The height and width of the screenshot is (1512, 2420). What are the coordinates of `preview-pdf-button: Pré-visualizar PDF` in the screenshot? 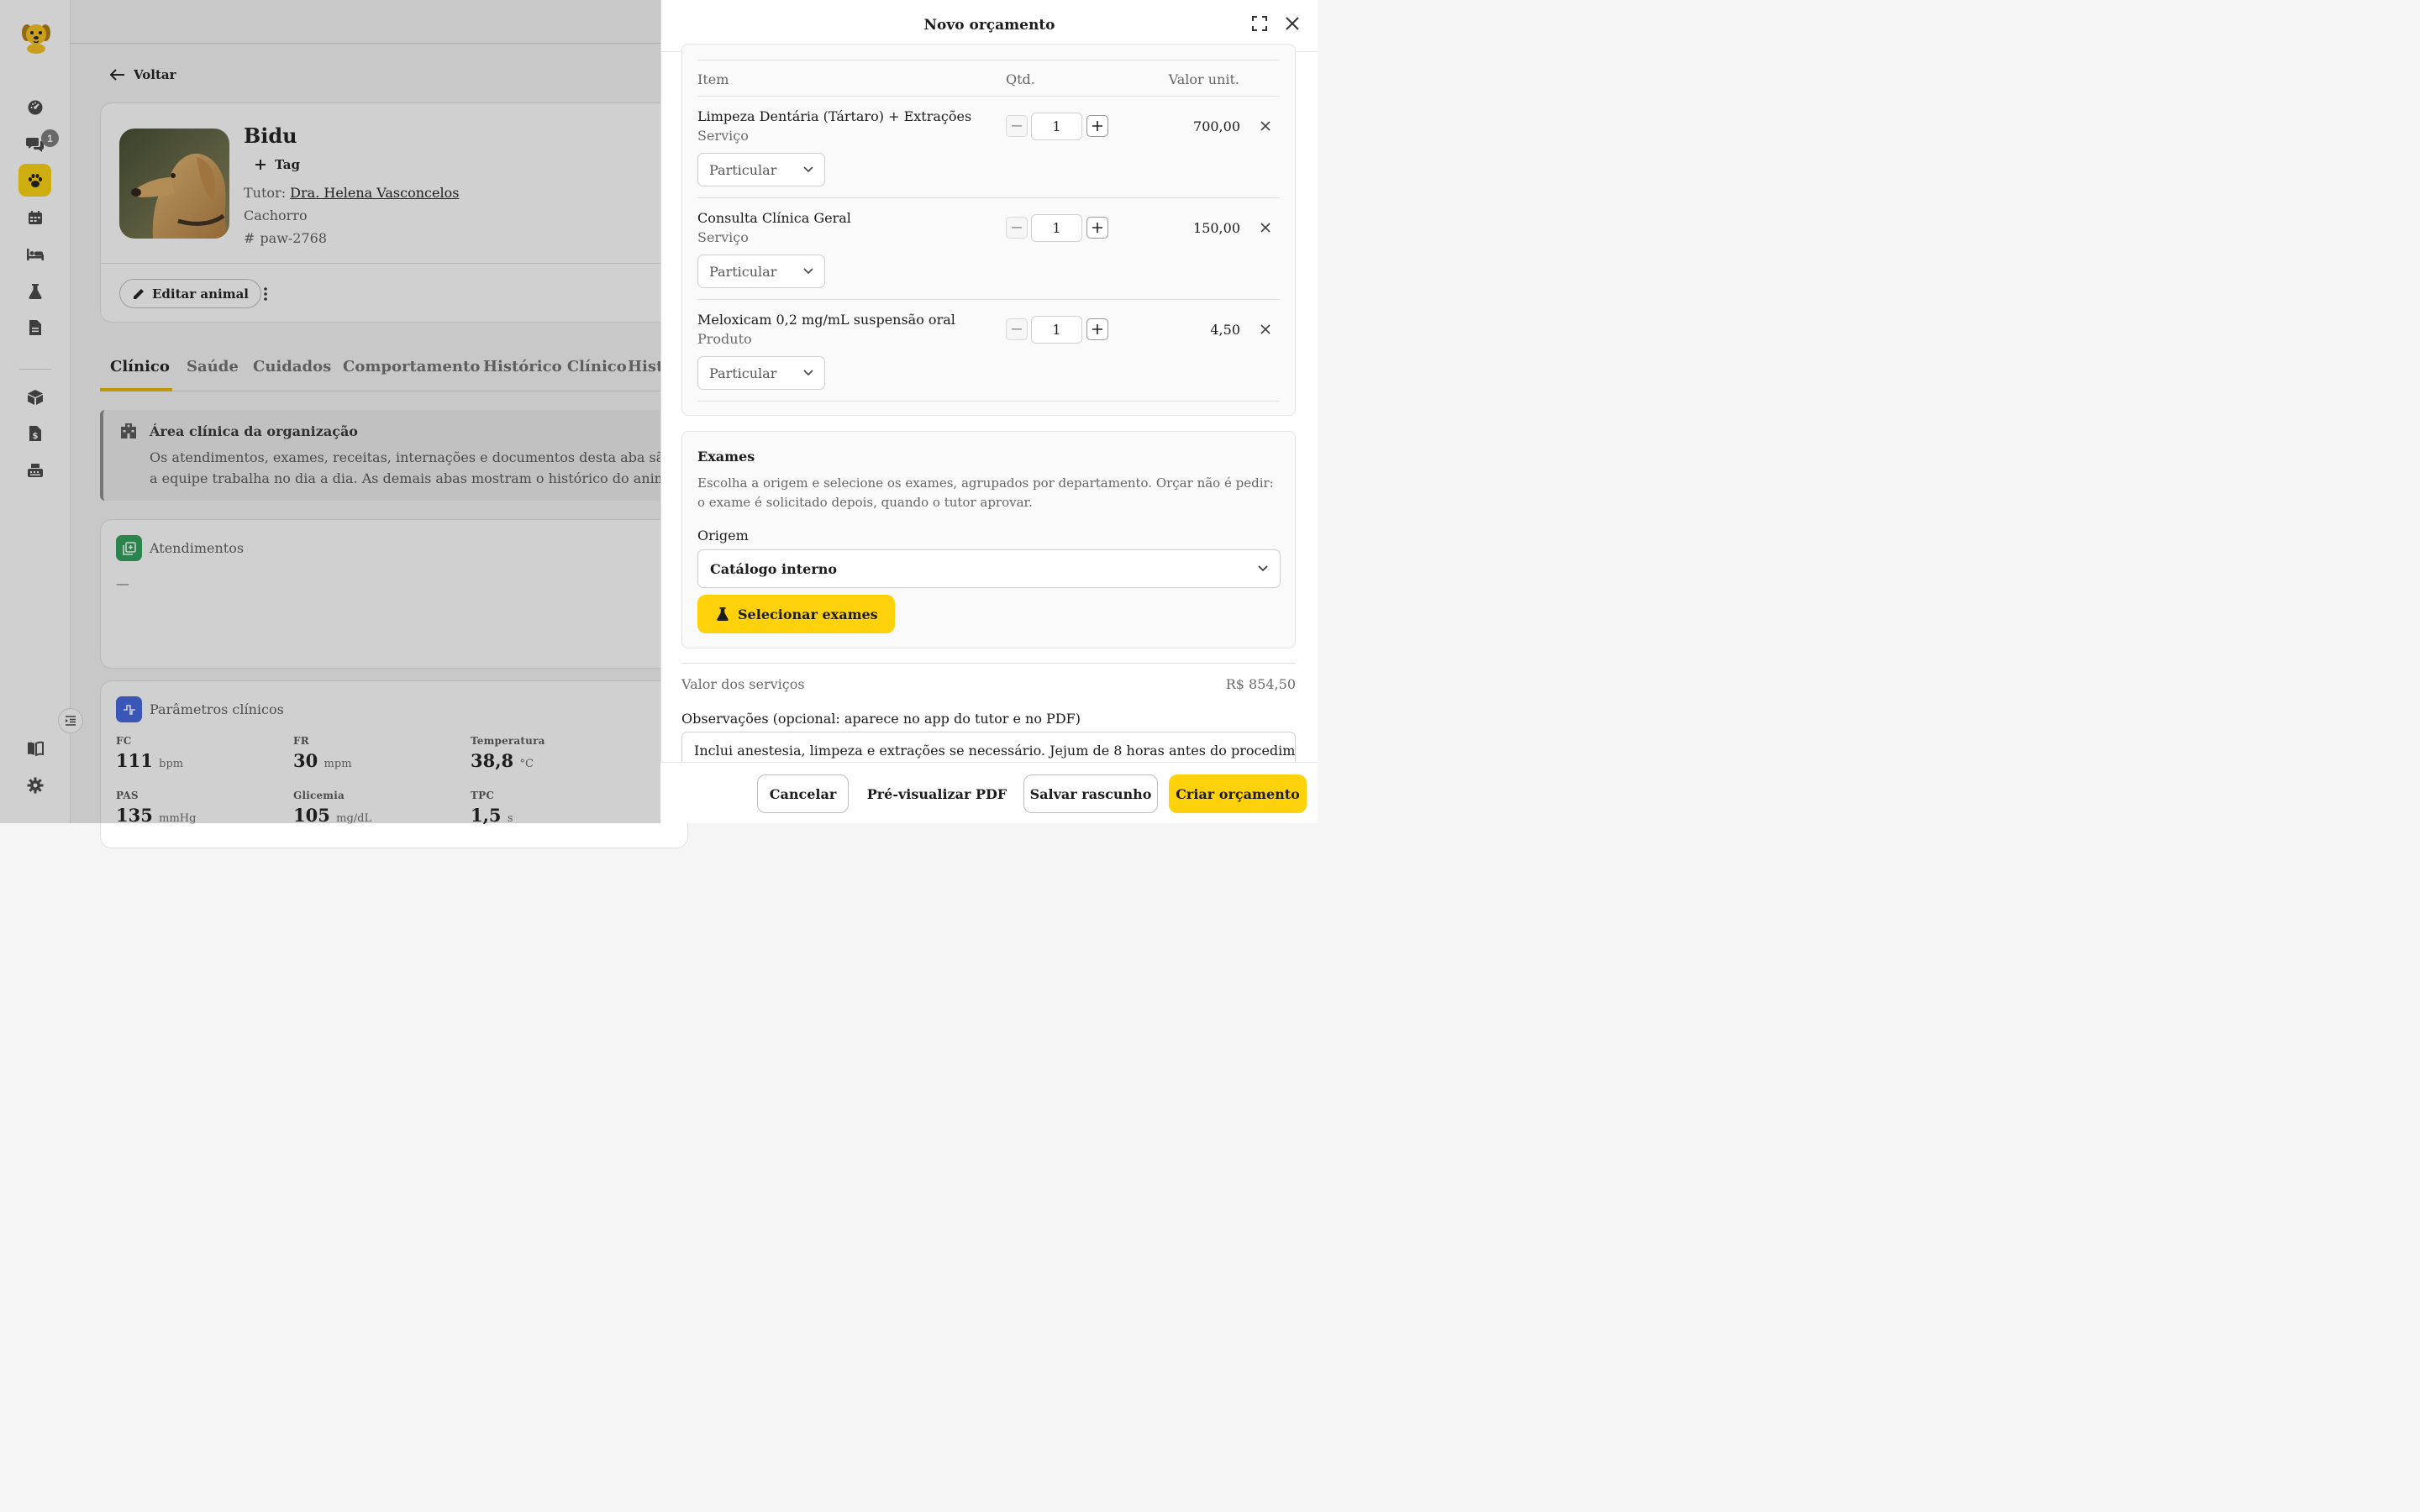 It's located at (936, 793).